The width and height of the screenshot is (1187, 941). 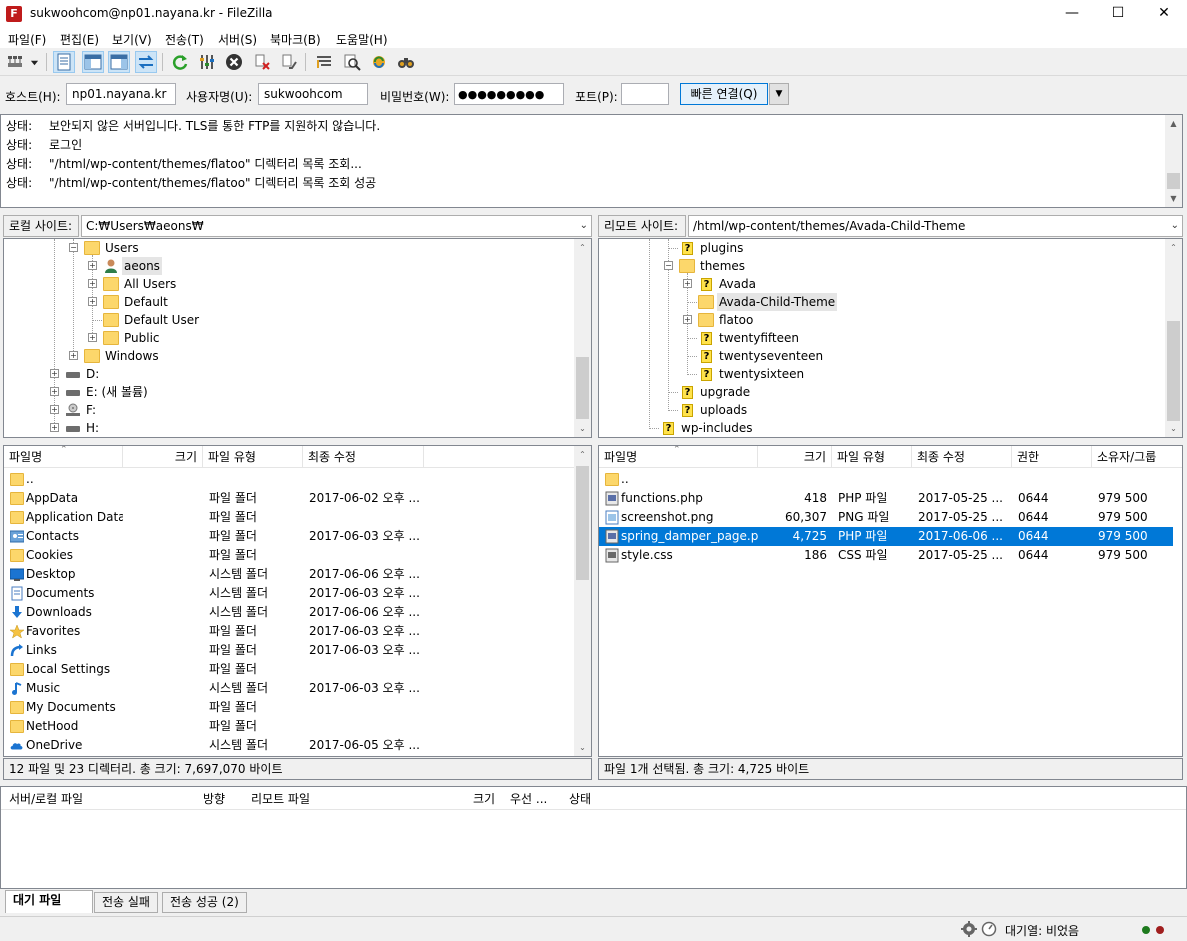 What do you see at coordinates (132, 39) in the screenshot?
I see `menu-view: 보기(V)` at bounding box center [132, 39].